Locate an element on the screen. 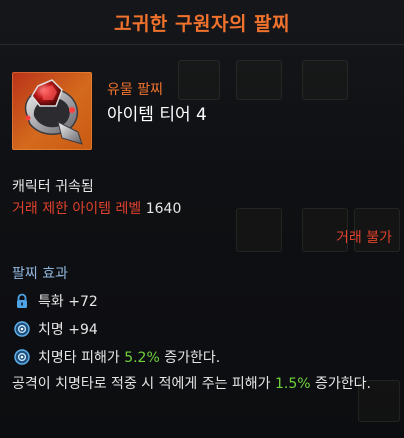 The height and width of the screenshot is (438, 404). stat-row: 치명 +94 is located at coordinates (56, 329).